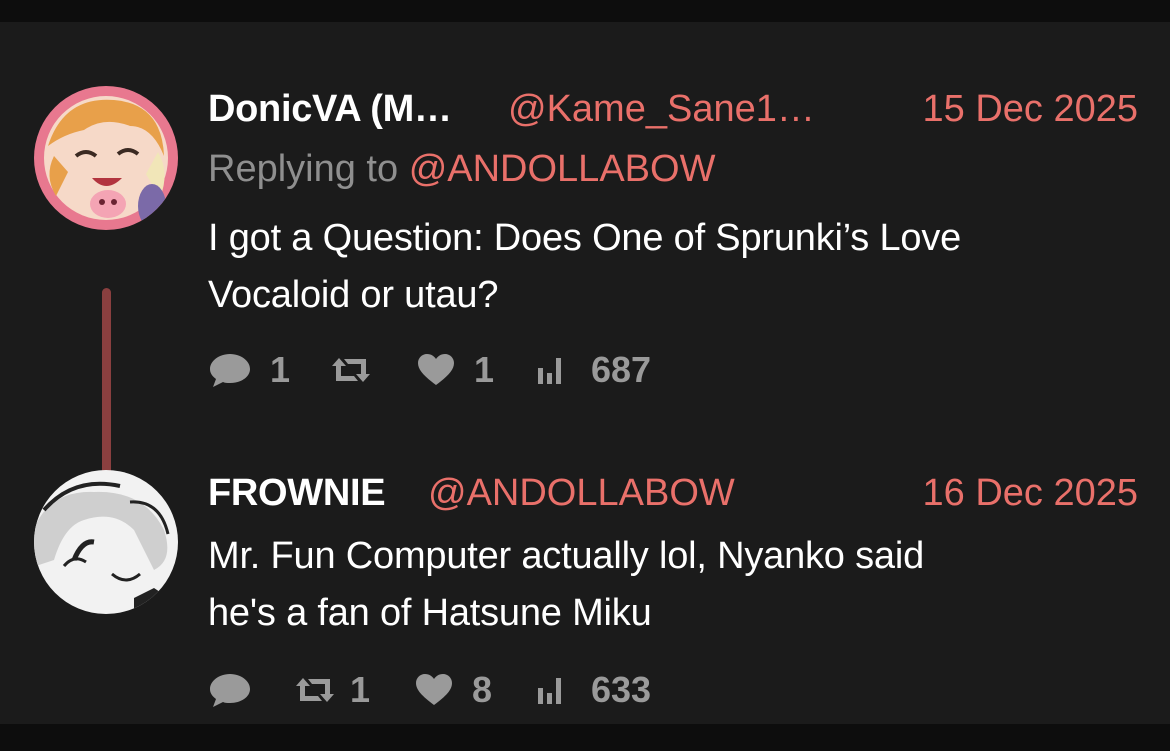  What do you see at coordinates (508, 690) in the screenshot?
I see `tweet-actions: 1 8 633` at bounding box center [508, 690].